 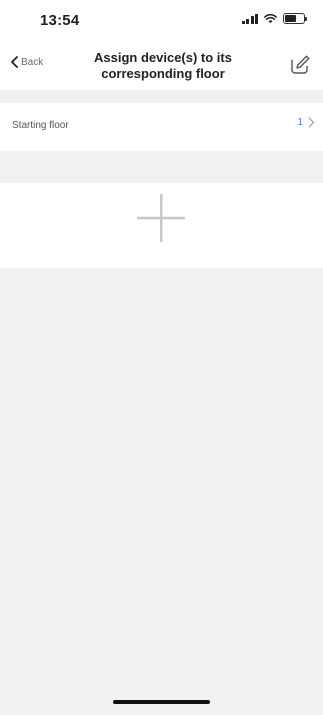 I want to click on plus-icon, so click(x=161, y=218).